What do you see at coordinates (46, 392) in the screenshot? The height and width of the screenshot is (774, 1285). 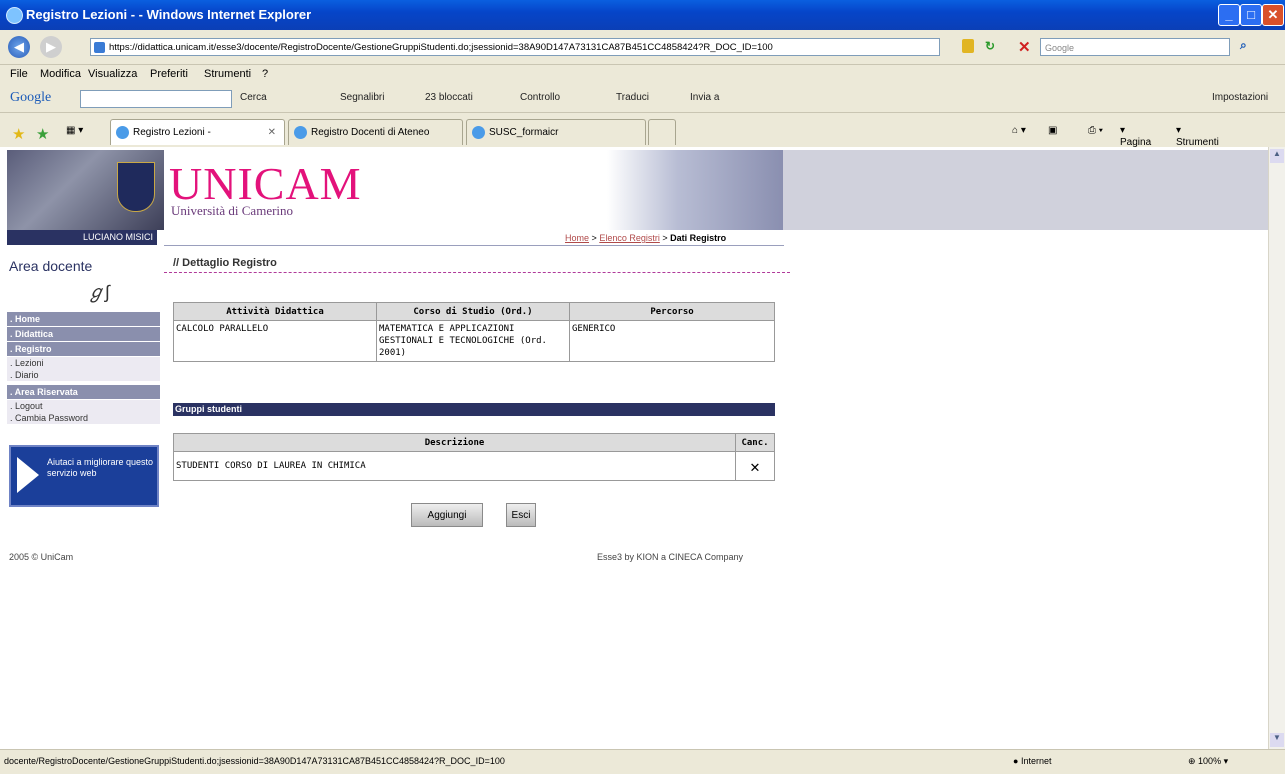 I see `nav-label: Area Riservata` at bounding box center [46, 392].